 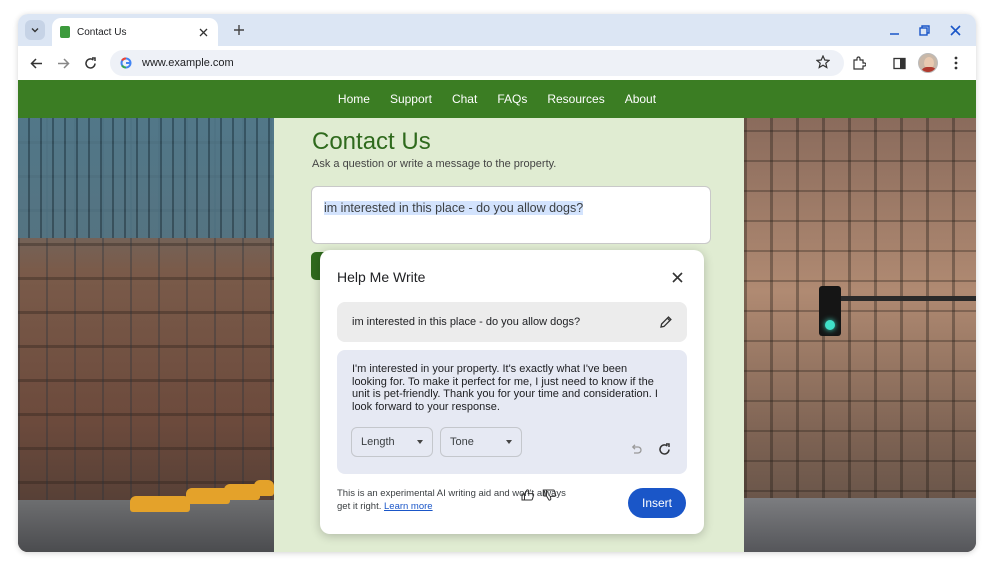 What do you see at coordinates (575, 99) in the screenshot?
I see `nav-resources: Resources` at bounding box center [575, 99].